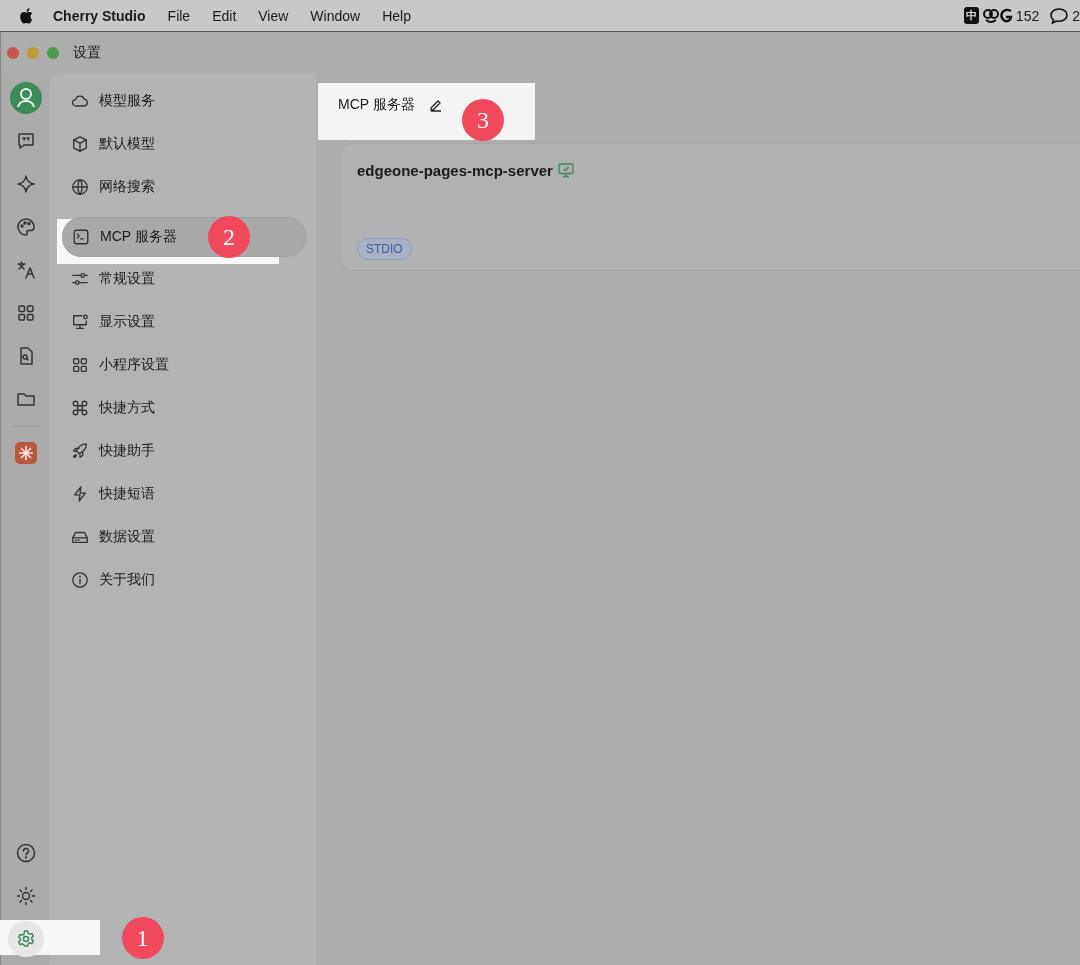 This screenshot has height=965, width=1080. What do you see at coordinates (184, 365) in the screenshot?
I see `settings-menu-item: 小程序设置` at bounding box center [184, 365].